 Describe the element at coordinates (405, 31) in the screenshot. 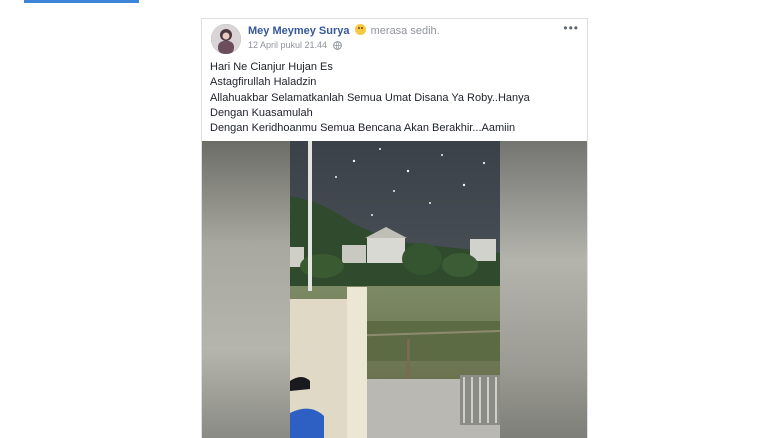

I see `feeling-status: merasa sedih.` at that location.